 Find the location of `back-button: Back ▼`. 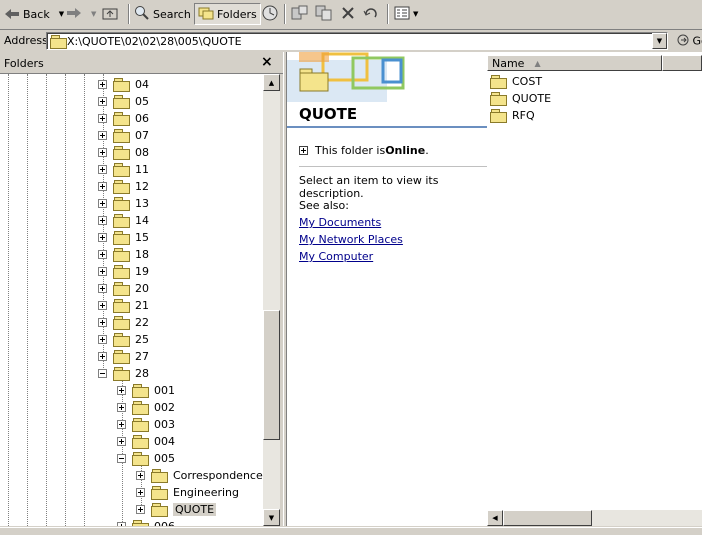

back-button: Back ▼ is located at coordinates (34, 14).